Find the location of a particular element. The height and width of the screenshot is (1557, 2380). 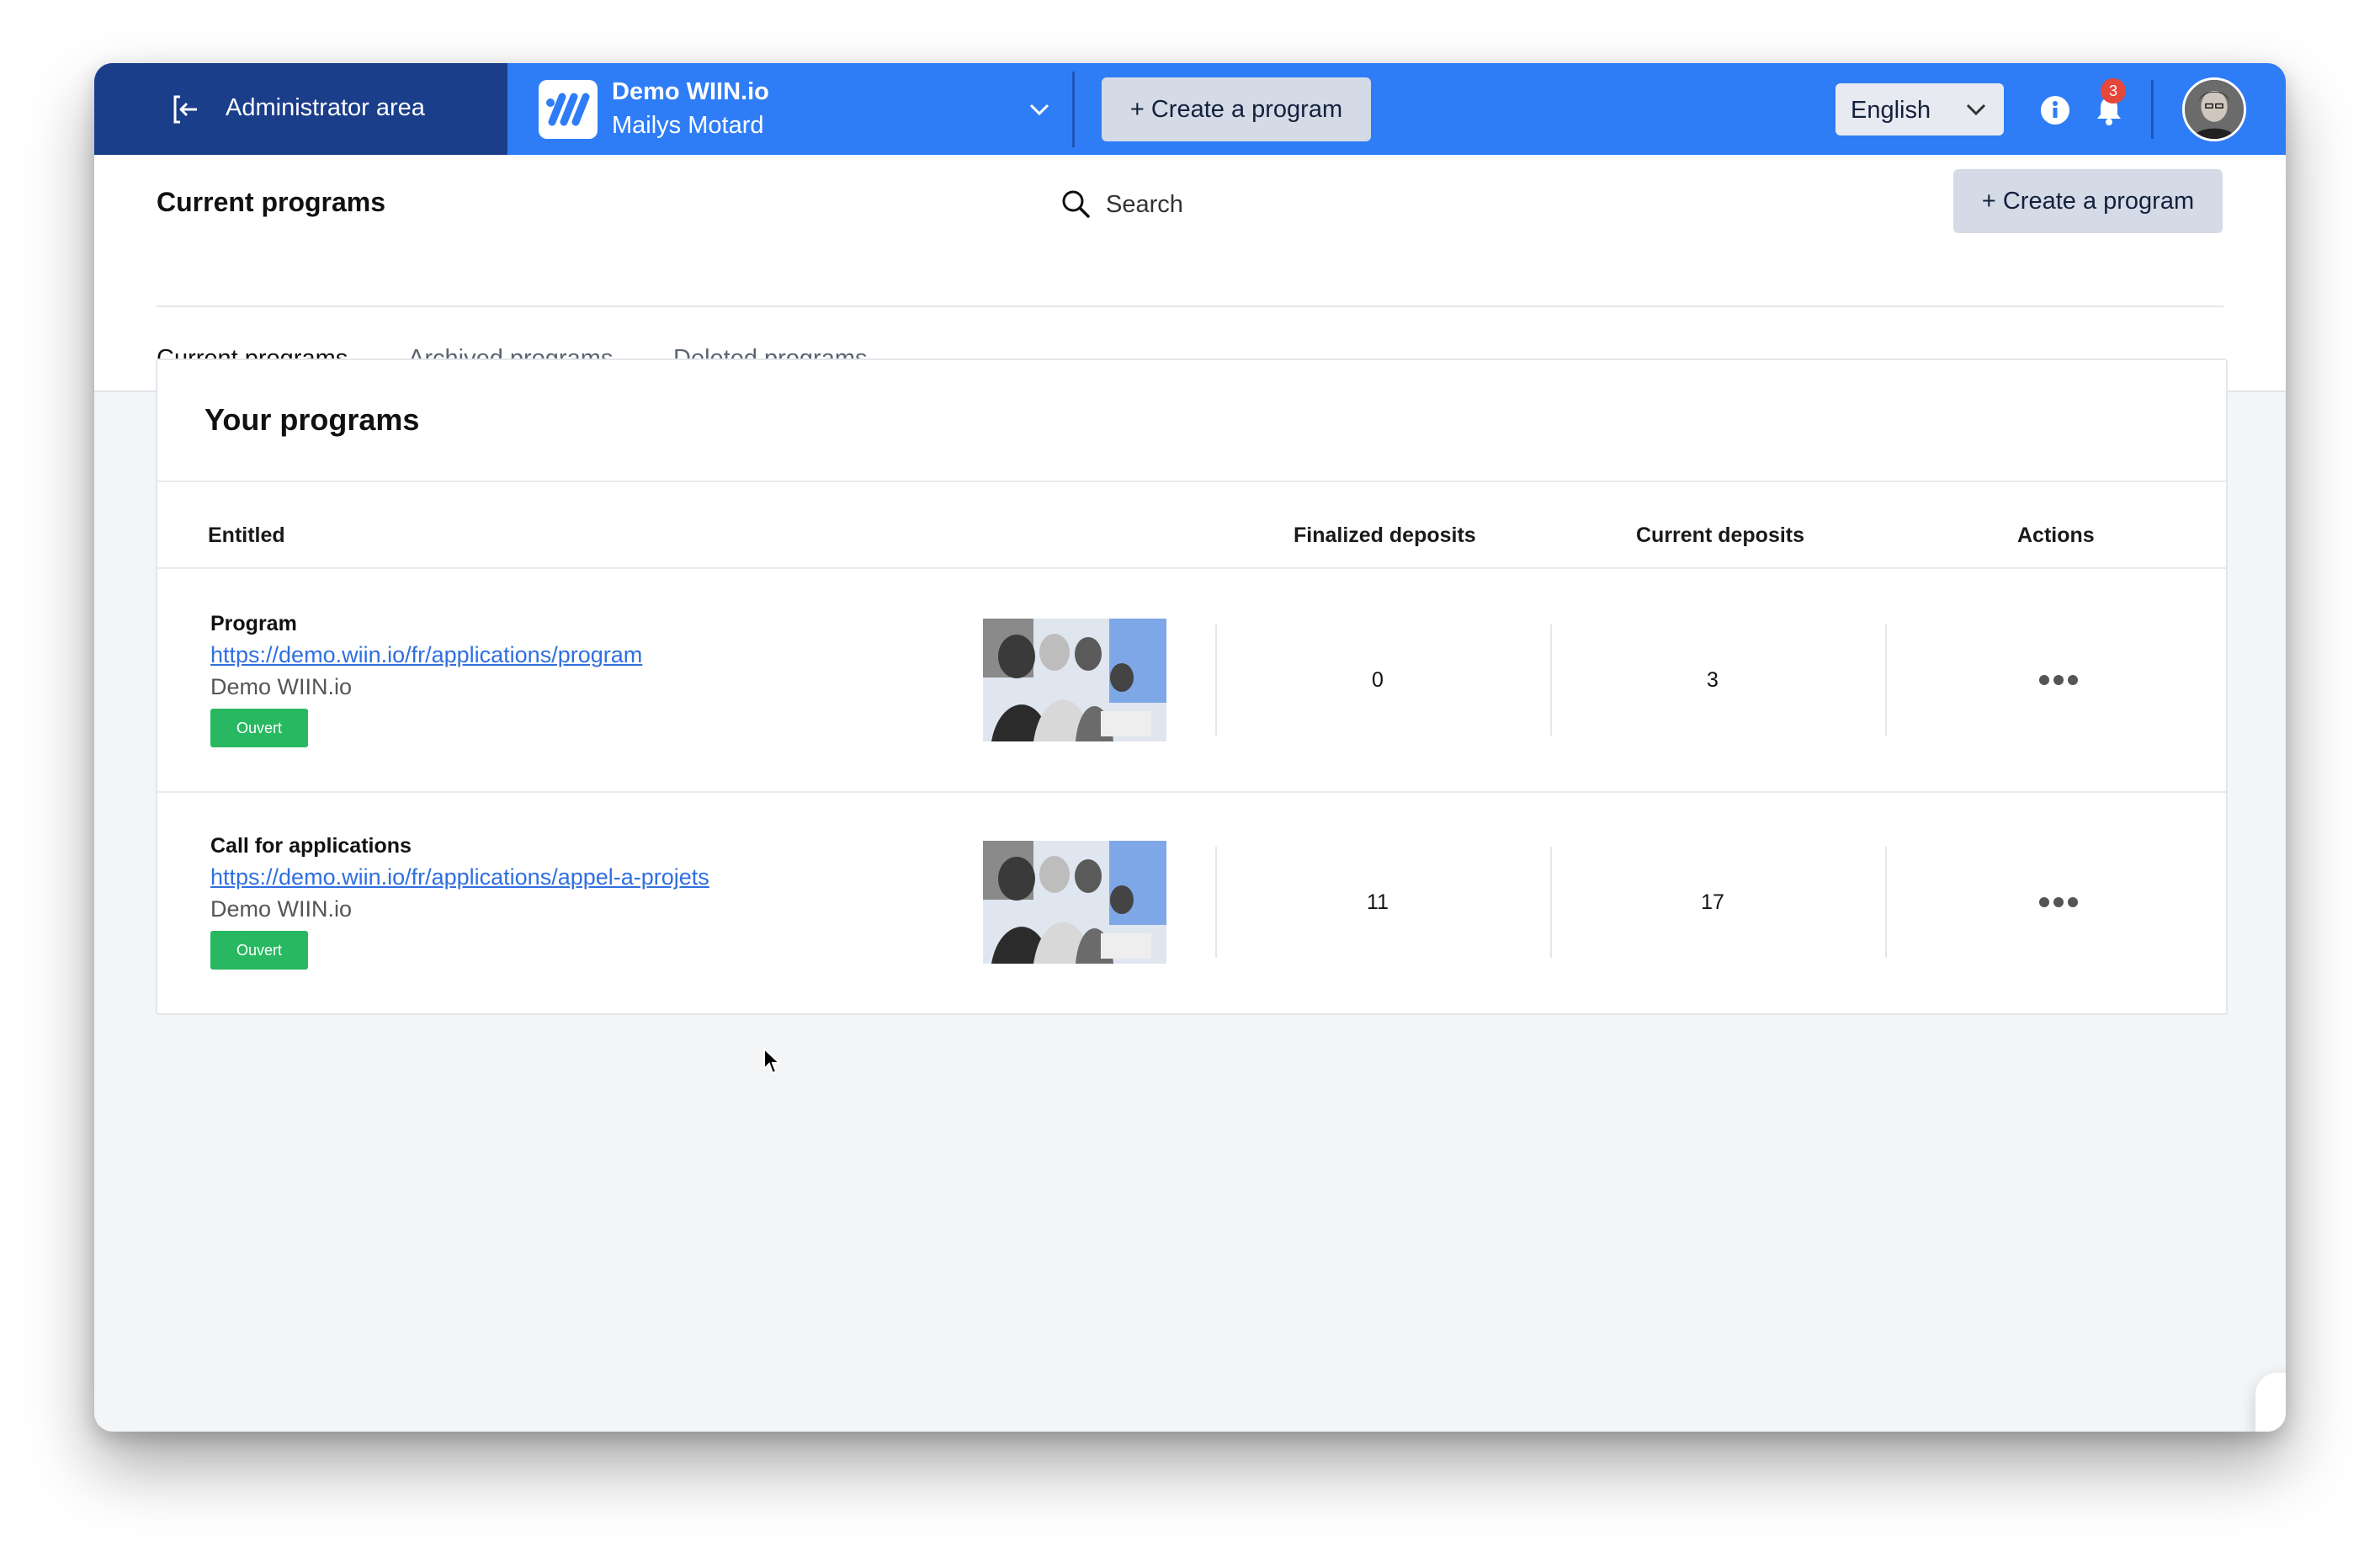

top-create-program-button: + Create a program is located at coordinates (1236, 109).